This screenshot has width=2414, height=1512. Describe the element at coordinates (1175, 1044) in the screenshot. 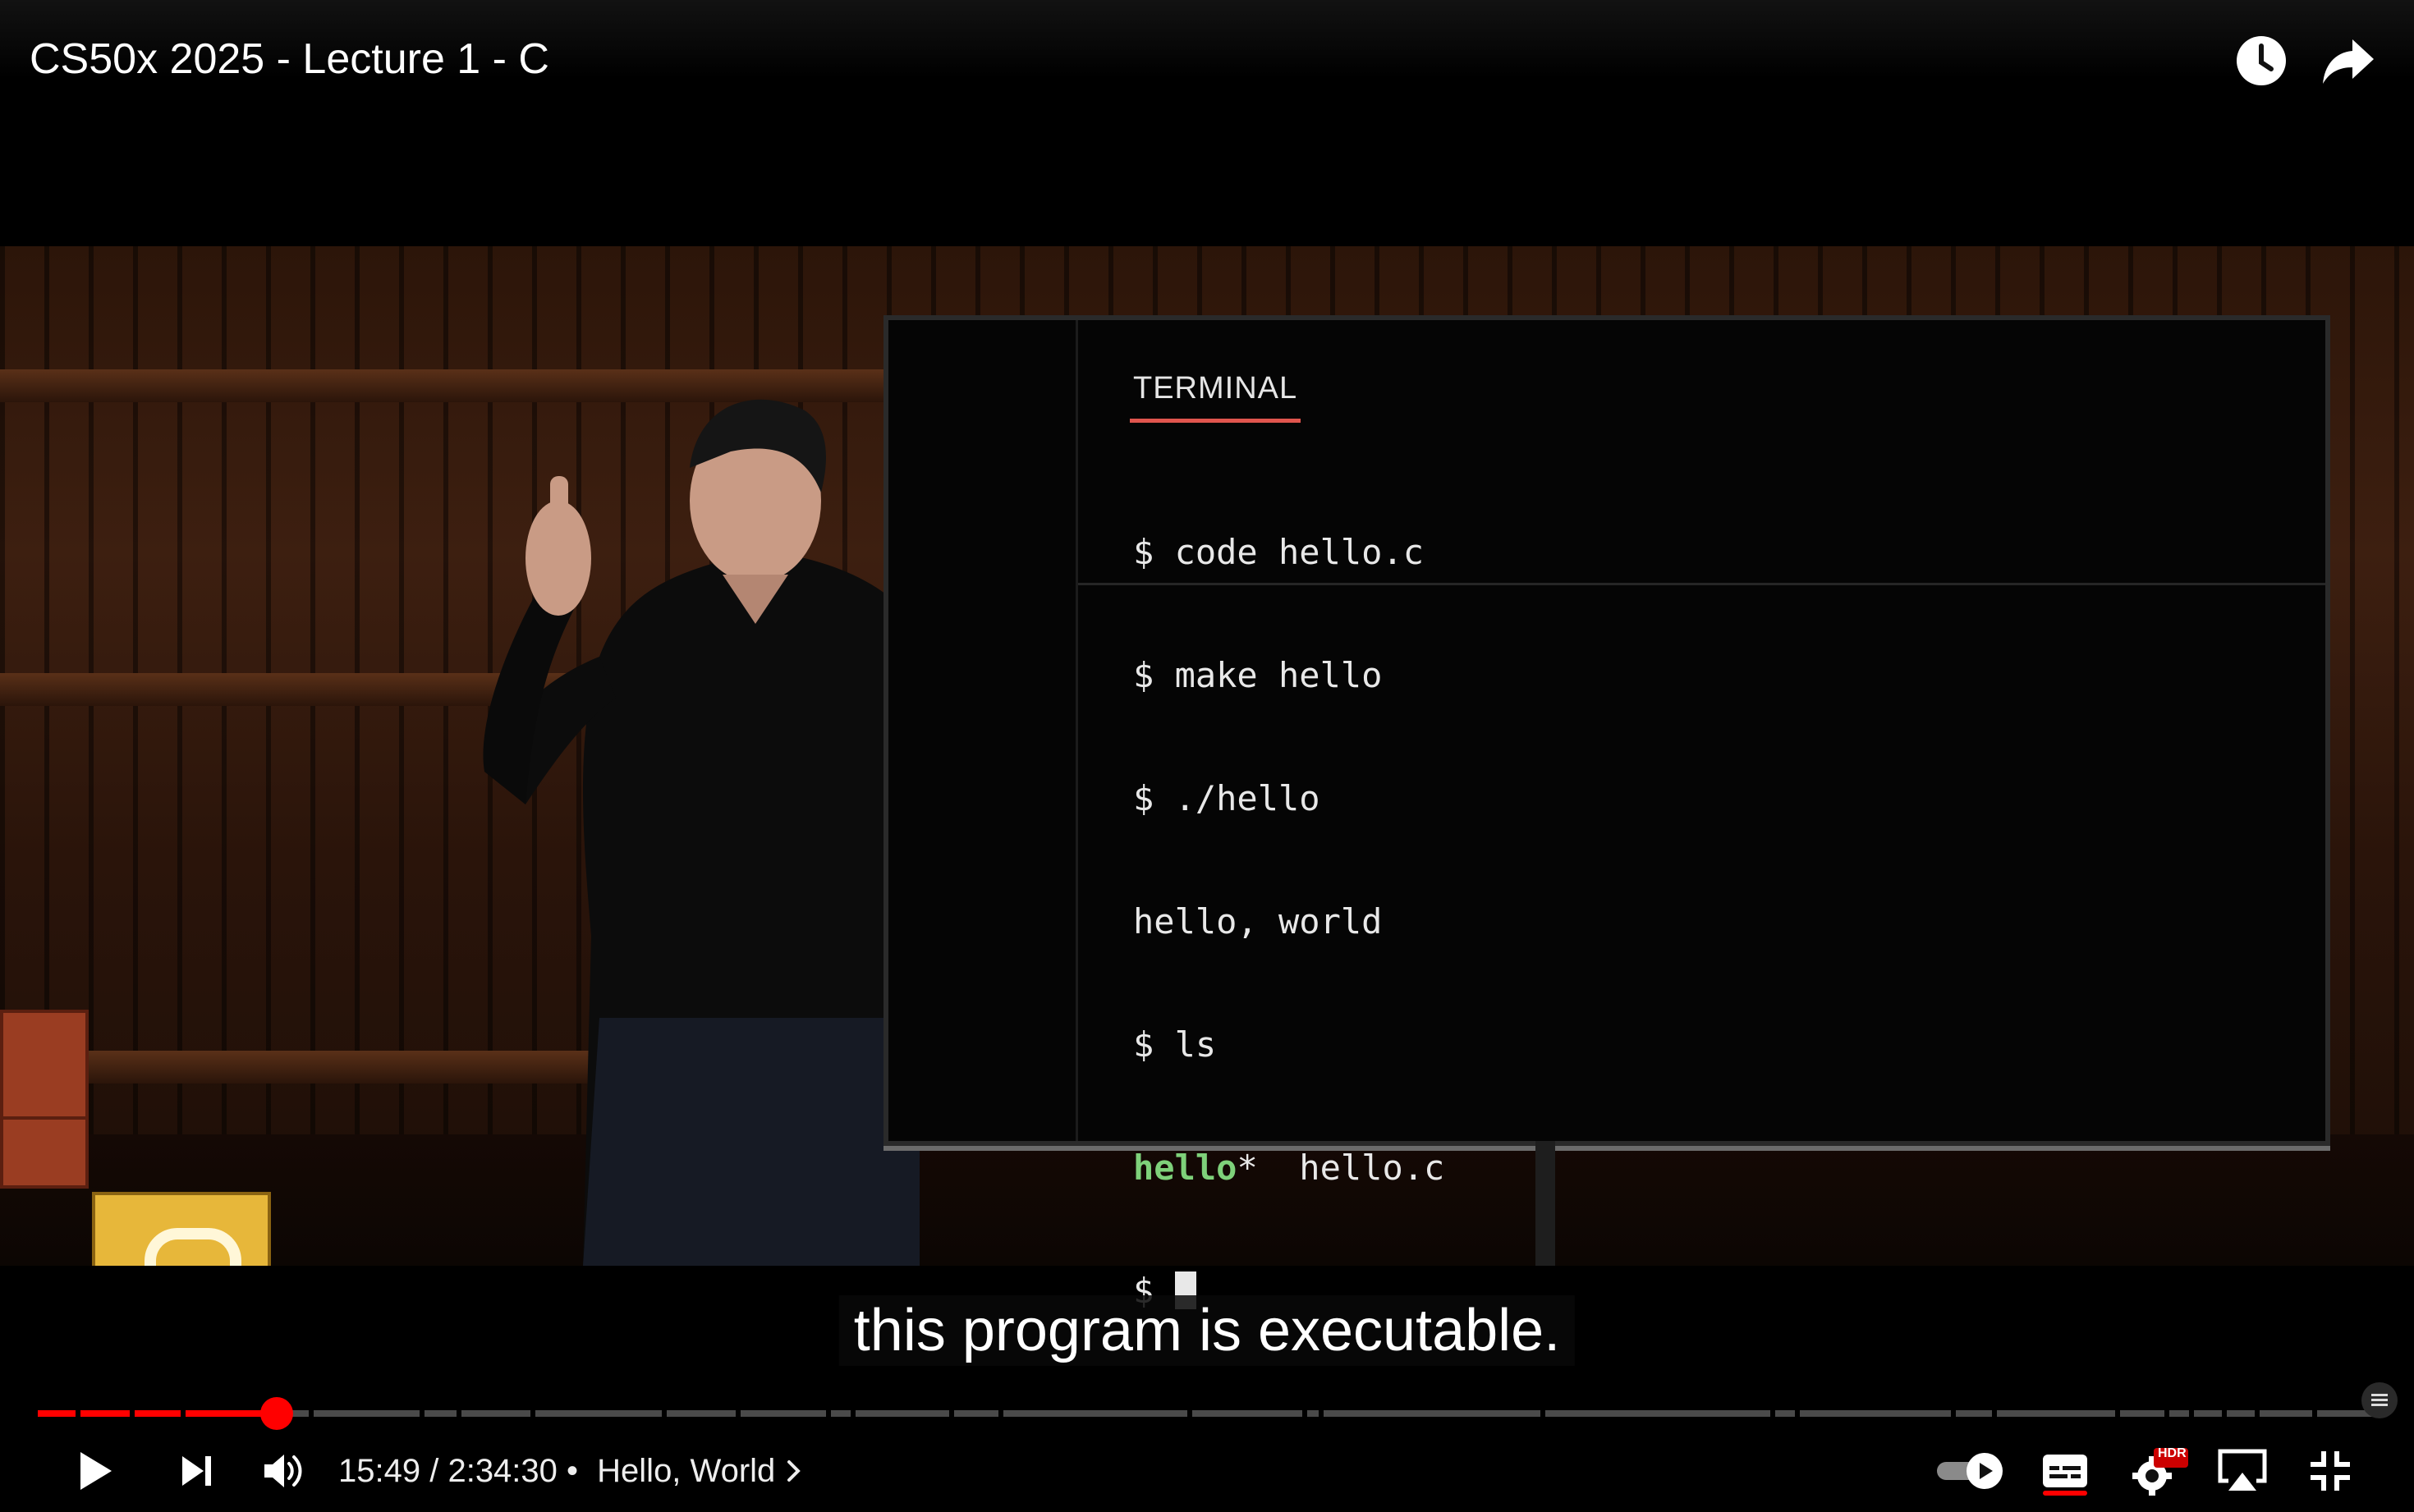

I see `terminal-line: $ ls` at that location.